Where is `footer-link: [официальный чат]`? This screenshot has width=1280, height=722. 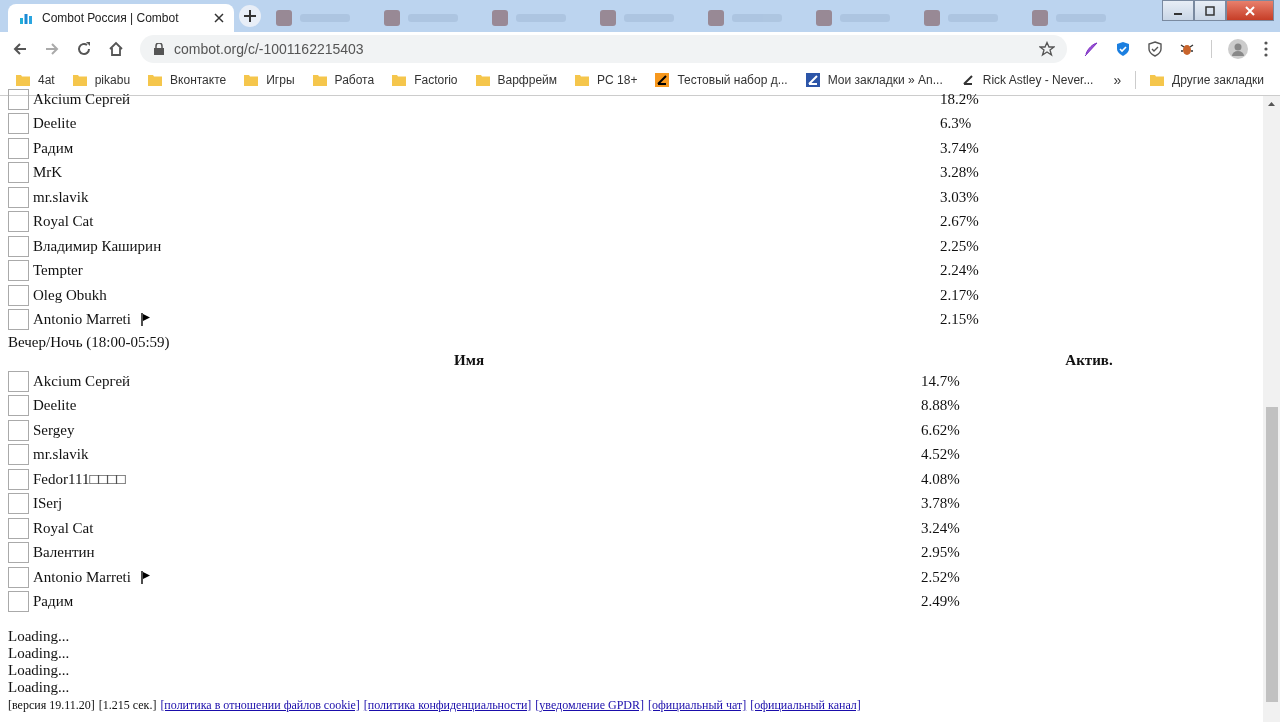 footer-link: [официальный чат] is located at coordinates (697, 705).